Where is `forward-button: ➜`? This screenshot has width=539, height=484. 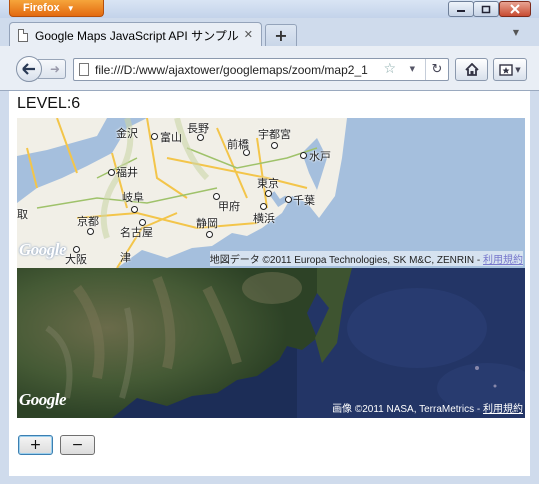
forward-button: ➜ is located at coordinates (52, 69).